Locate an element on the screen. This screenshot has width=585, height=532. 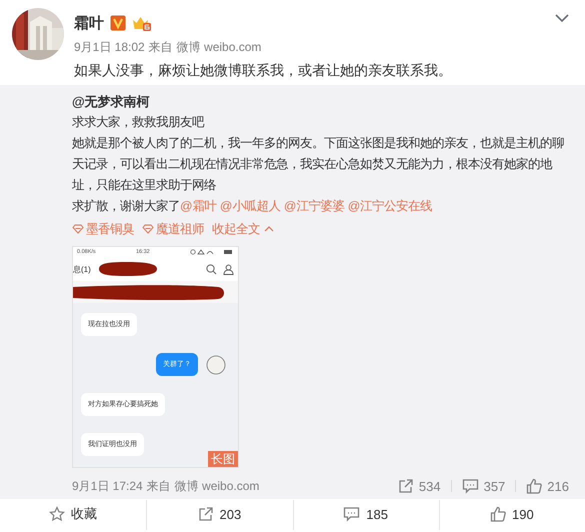
redaction-scribble is located at coordinates (127, 269).